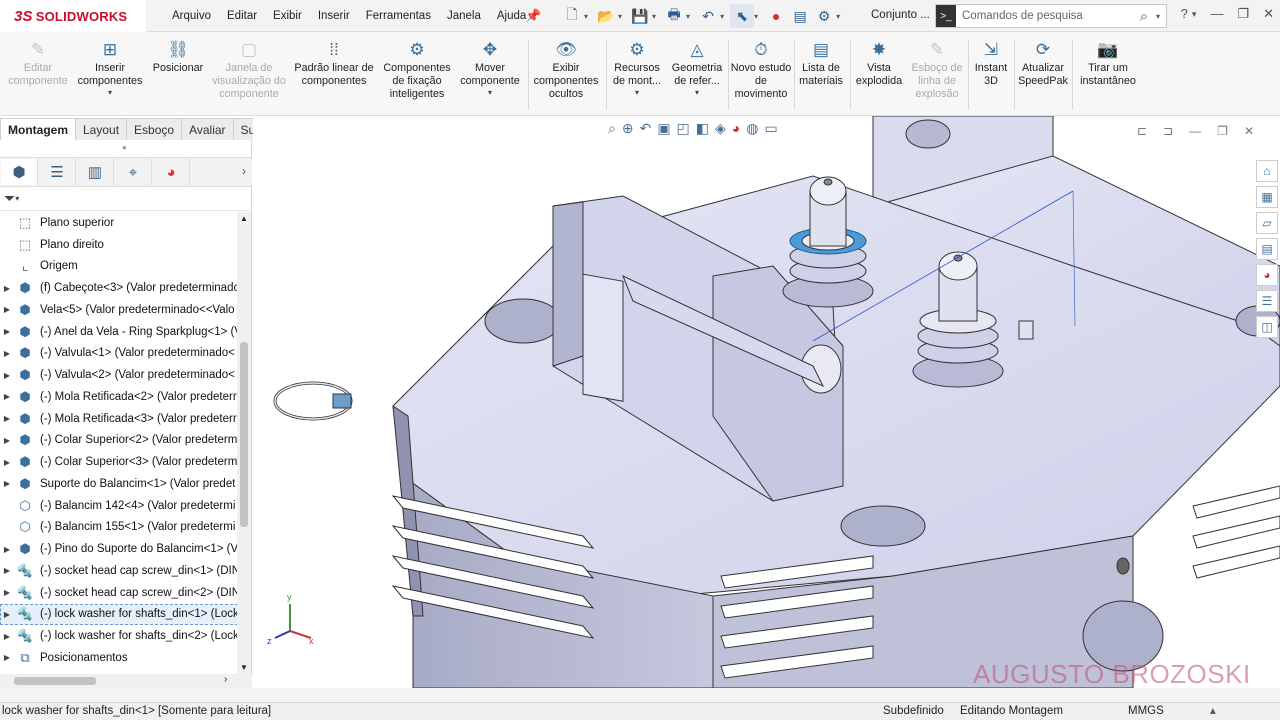 Image resolution: width=1280 pixels, height=720 pixels. Describe the element at coordinates (1267, 171) in the screenshot. I see `solidworks-resources-icon: ⌂` at that location.